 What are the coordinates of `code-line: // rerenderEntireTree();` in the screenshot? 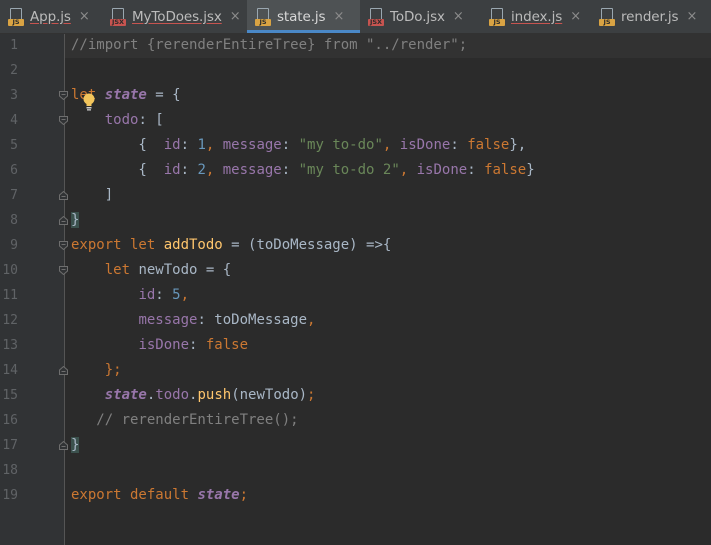 It's located at (185, 420).